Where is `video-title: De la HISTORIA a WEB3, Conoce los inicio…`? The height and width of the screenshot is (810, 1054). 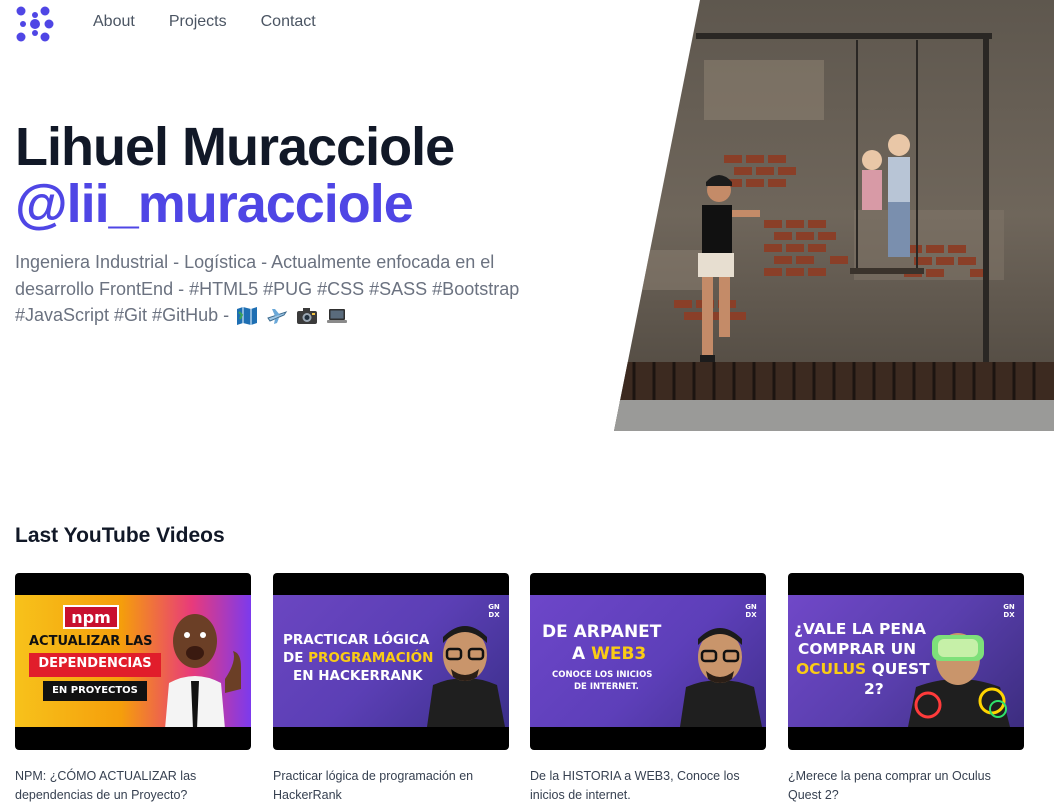 video-title: De la HISTORIA a WEB3, Conoce los inicio… is located at coordinates (645, 786).